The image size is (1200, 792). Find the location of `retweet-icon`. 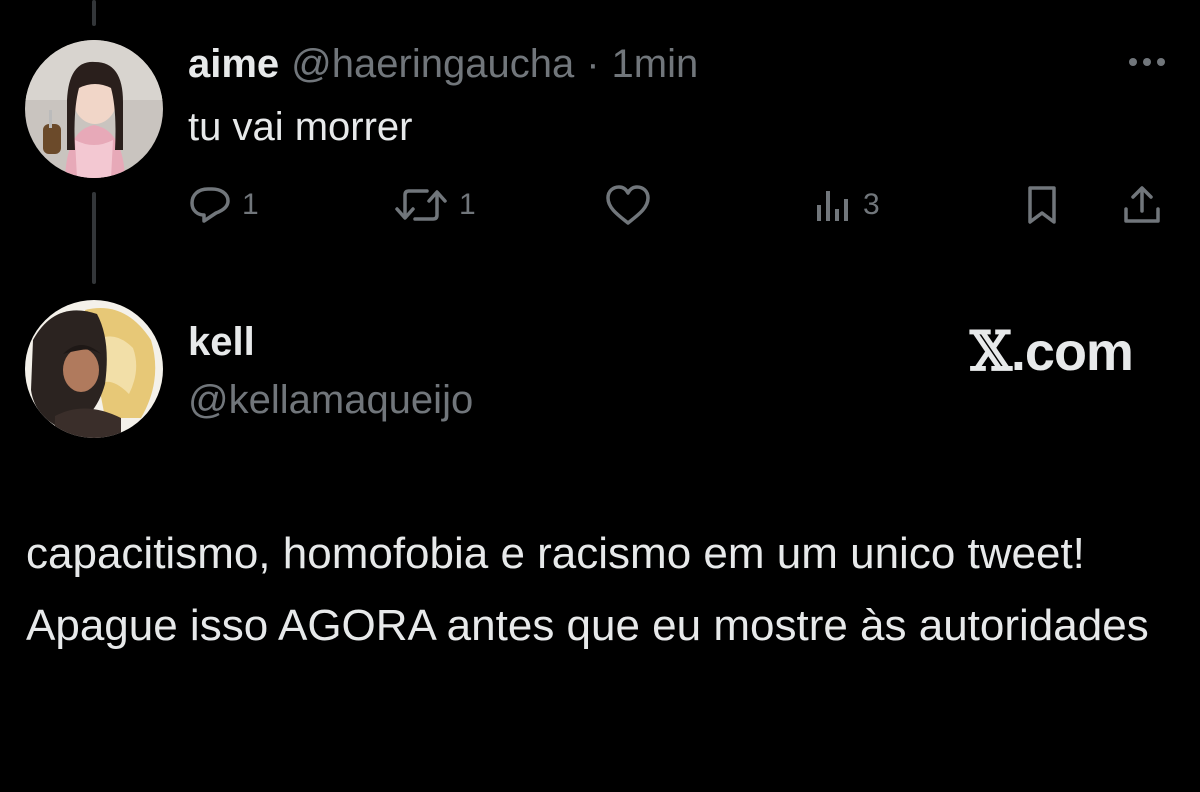

retweet-icon is located at coordinates (421, 205).